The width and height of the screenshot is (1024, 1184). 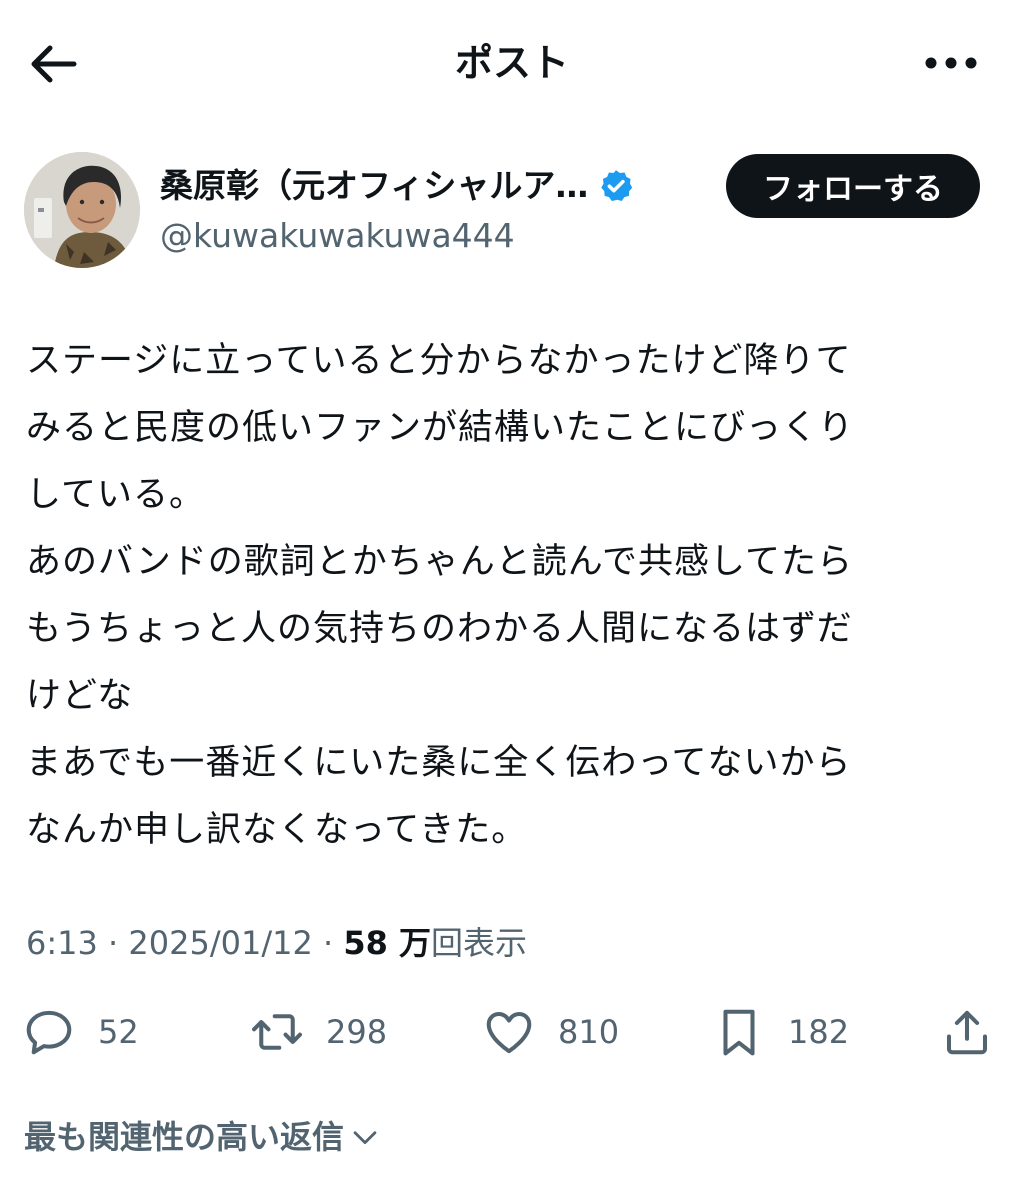 What do you see at coordinates (357, 1032) in the screenshot?
I see `repost-count: 298` at bounding box center [357, 1032].